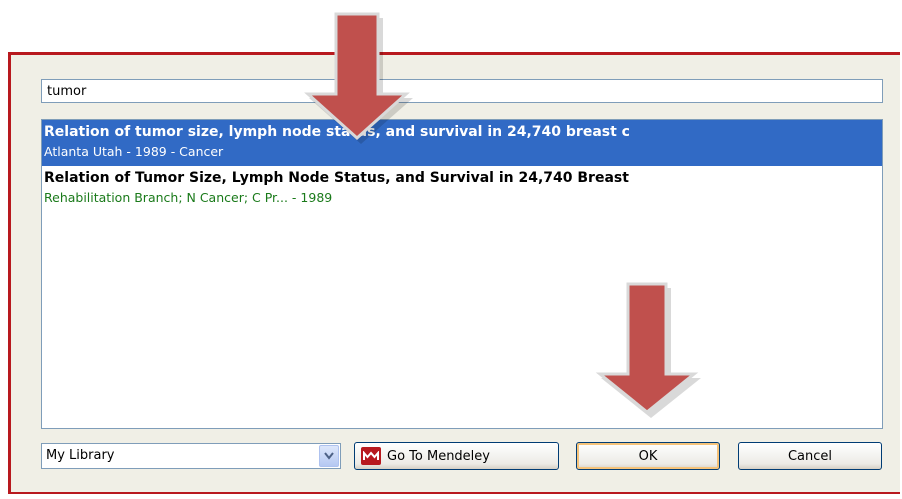 The width and height of the screenshot is (902, 499). I want to click on go-to-mendeley-label: Go To Mendeley, so click(438, 456).